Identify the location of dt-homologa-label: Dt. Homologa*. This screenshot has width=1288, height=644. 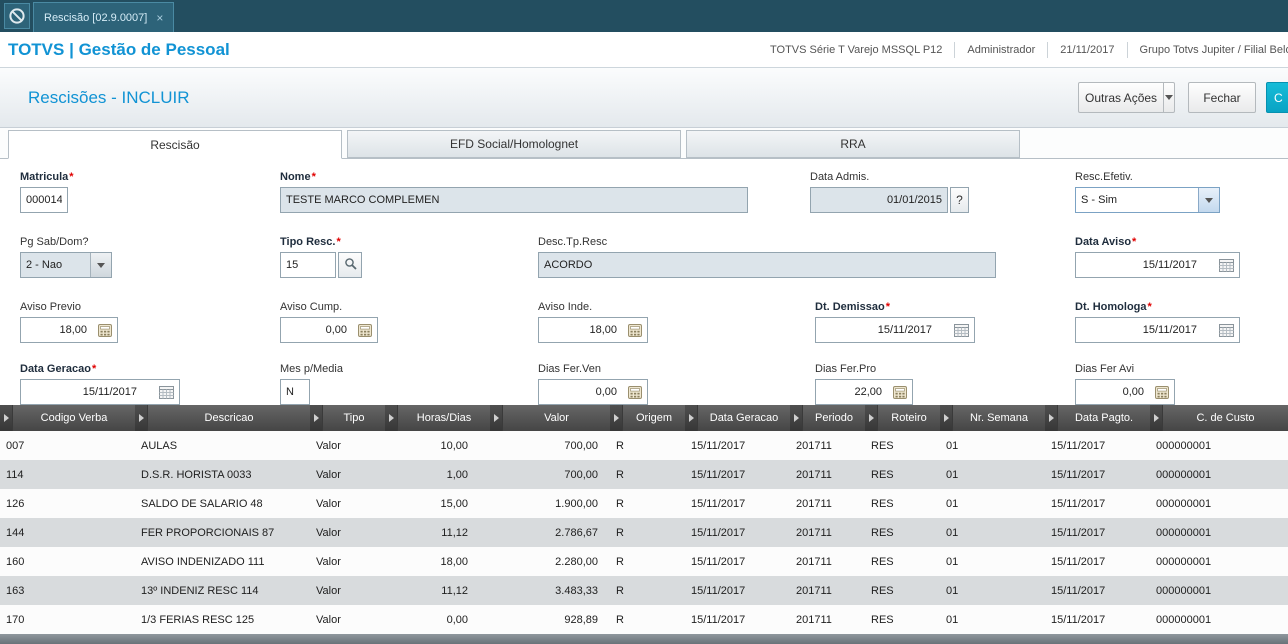
(1113, 307).